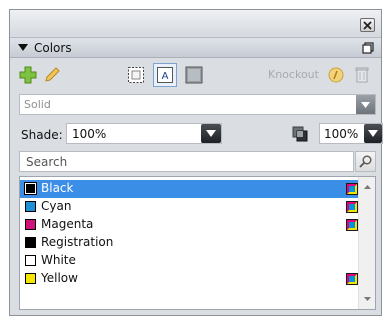  What do you see at coordinates (189, 189) in the screenshot?
I see `list-item-black: Black` at bounding box center [189, 189].